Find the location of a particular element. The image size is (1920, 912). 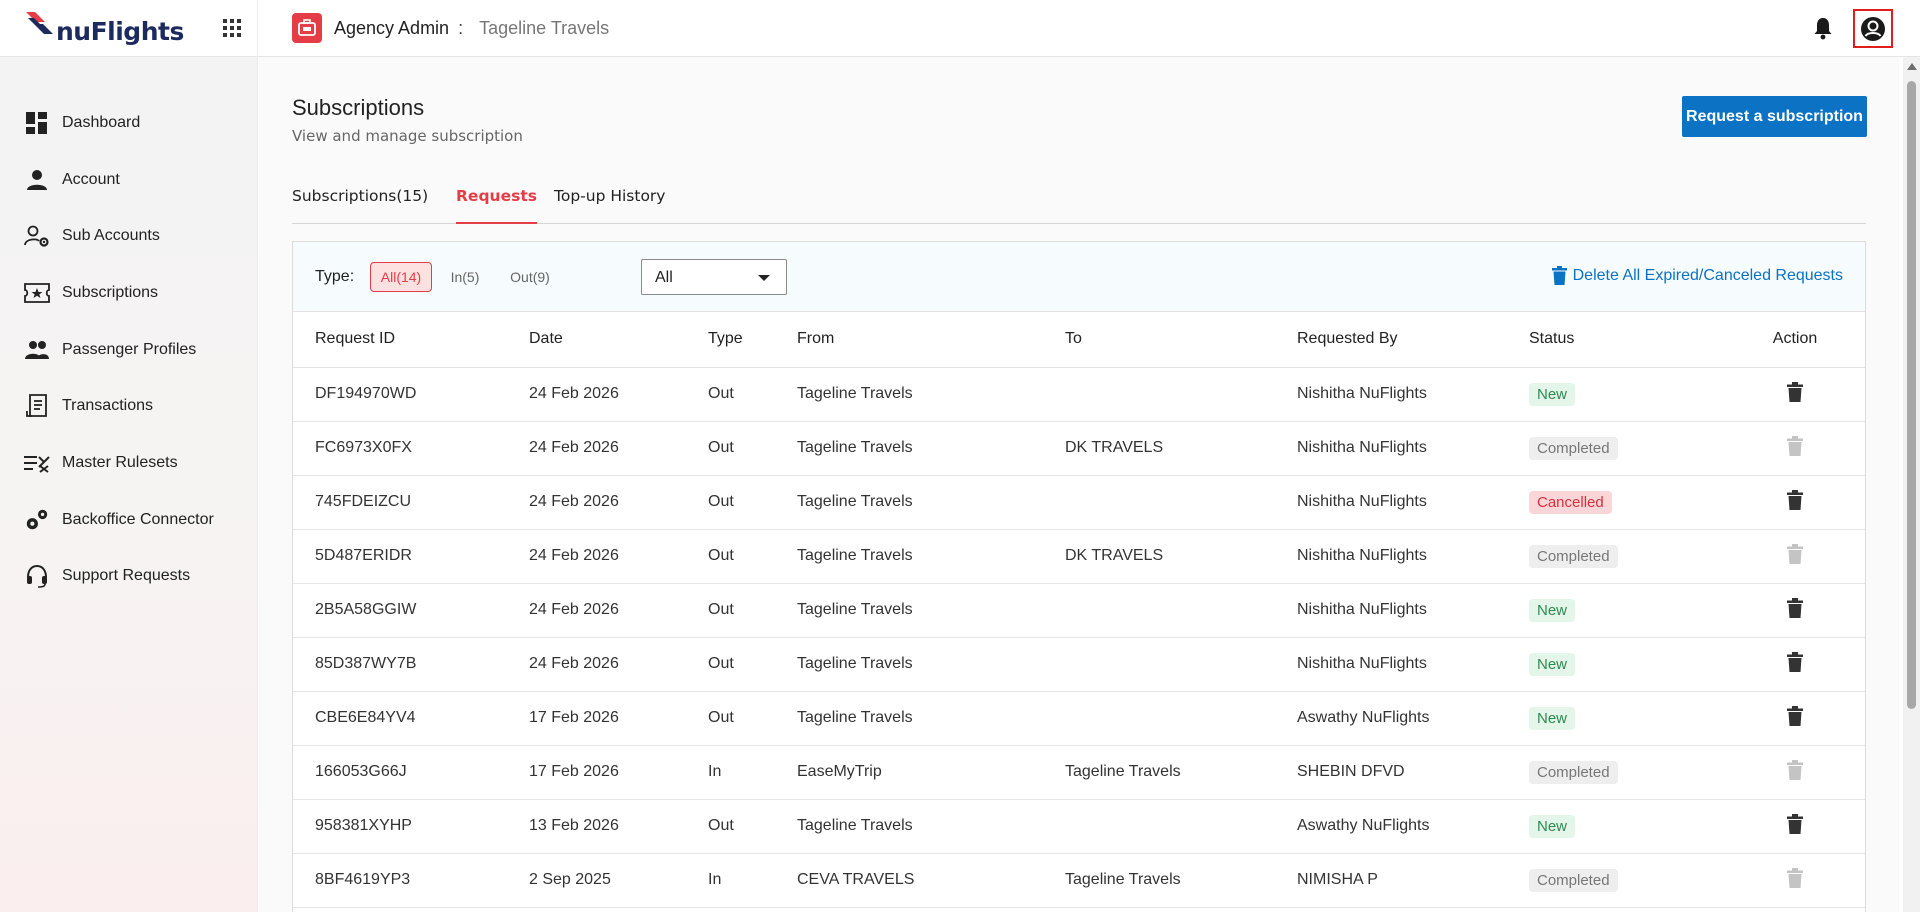

request-subscription-button: Request a subscription is located at coordinates (1774, 116).